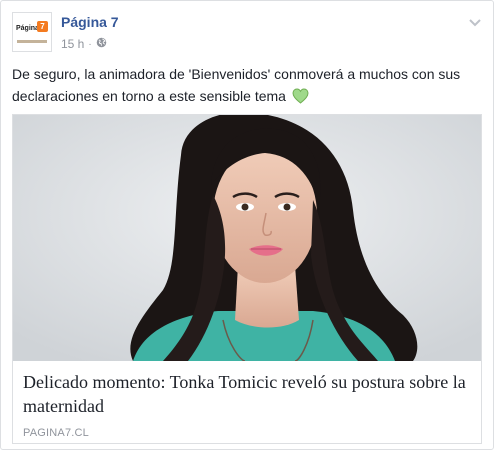 The image size is (494, 450). I want to click on chevron-down-icon, so click(475, 21).